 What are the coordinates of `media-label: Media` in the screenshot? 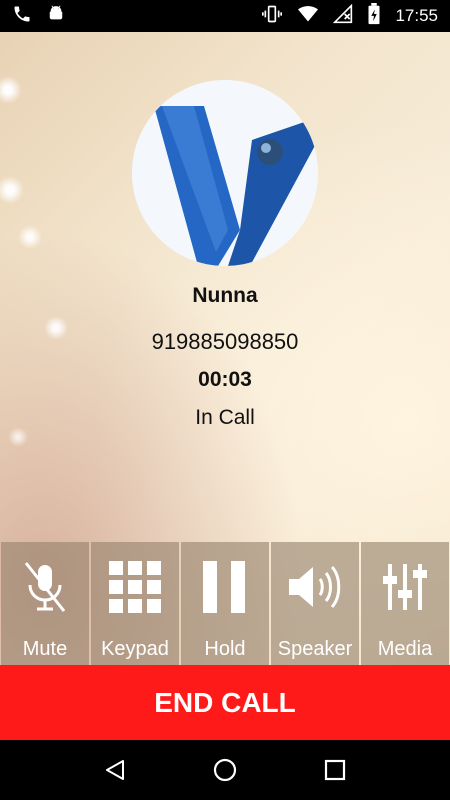 It's located at (405, 649).